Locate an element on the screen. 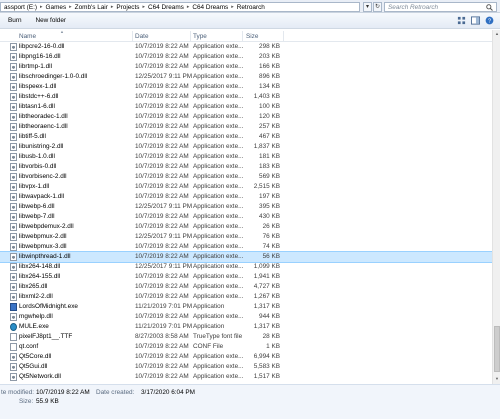  new-folder-button: New folder is located at coordinates (51, 20).